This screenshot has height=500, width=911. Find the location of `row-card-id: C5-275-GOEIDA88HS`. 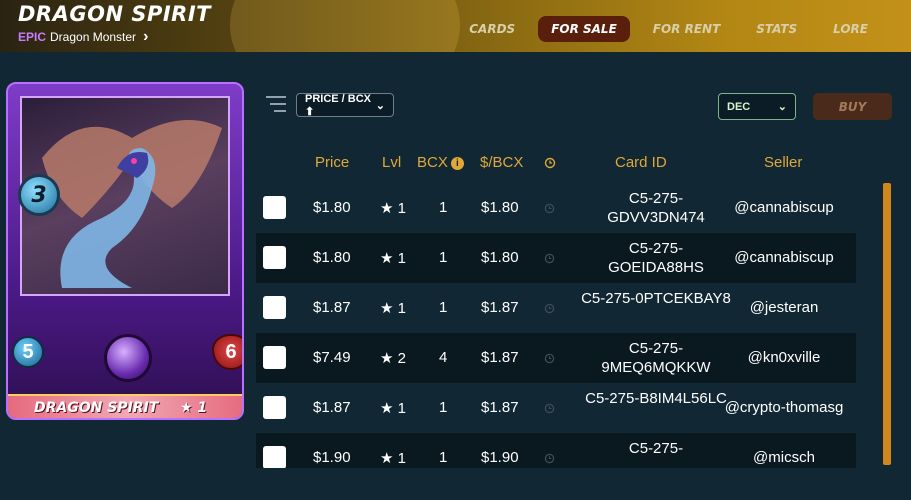

row-card-id: C5-275-GOEIDA88HS is located at coordinates (656, 258).